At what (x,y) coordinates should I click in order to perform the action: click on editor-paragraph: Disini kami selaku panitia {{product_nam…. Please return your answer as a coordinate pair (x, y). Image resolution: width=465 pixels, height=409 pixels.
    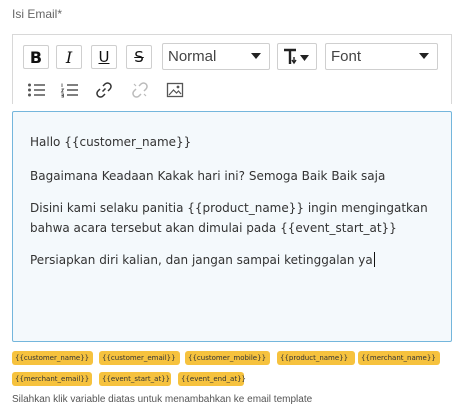
    Looking at the image, I should click on (229, 218).